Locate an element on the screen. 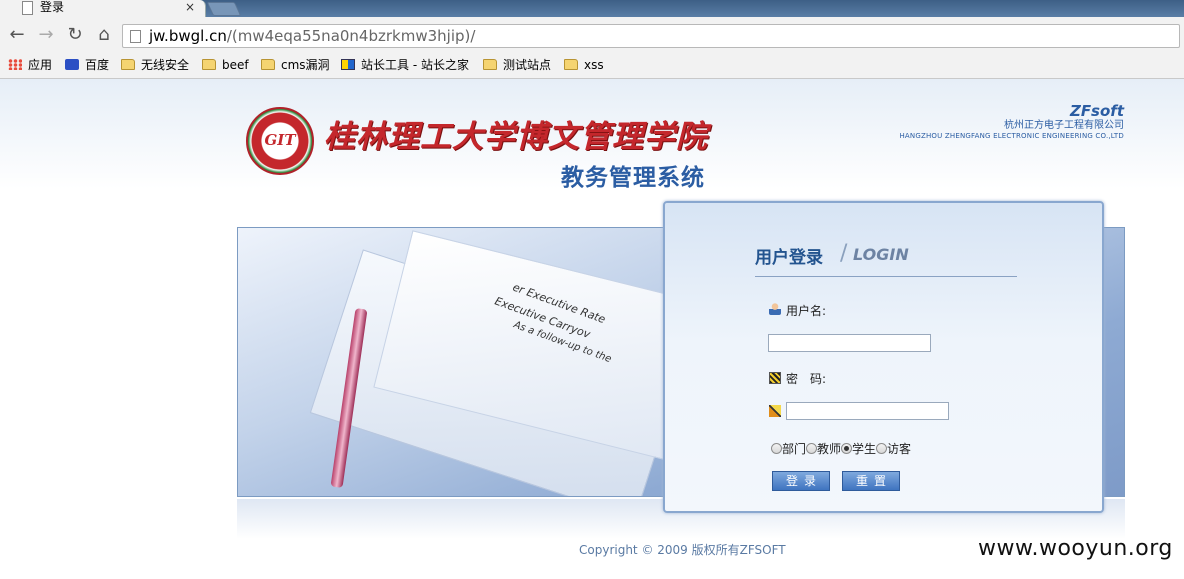 The height and width of the screenshot is (579, 1184). system-name: 教务管理系统 is located at coordinates (633, 178).